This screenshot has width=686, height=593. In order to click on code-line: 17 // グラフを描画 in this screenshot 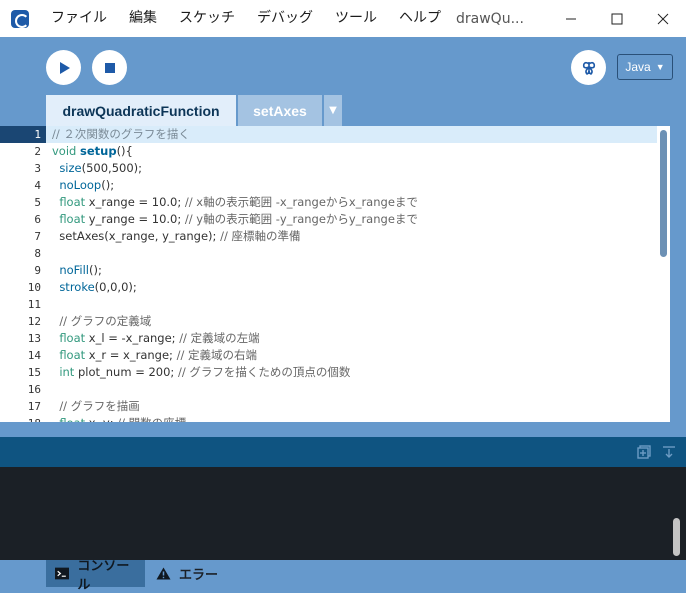, I will do `click(328, 406)`.